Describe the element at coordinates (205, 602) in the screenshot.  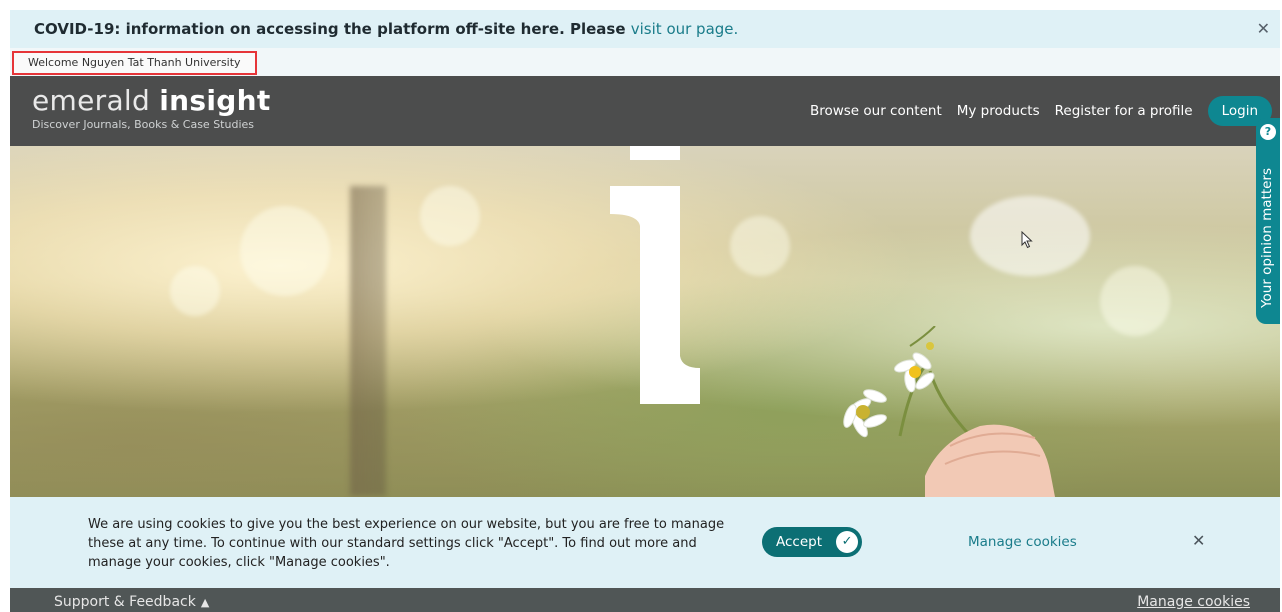
I see `caret-up-icon: ▲` at that location.